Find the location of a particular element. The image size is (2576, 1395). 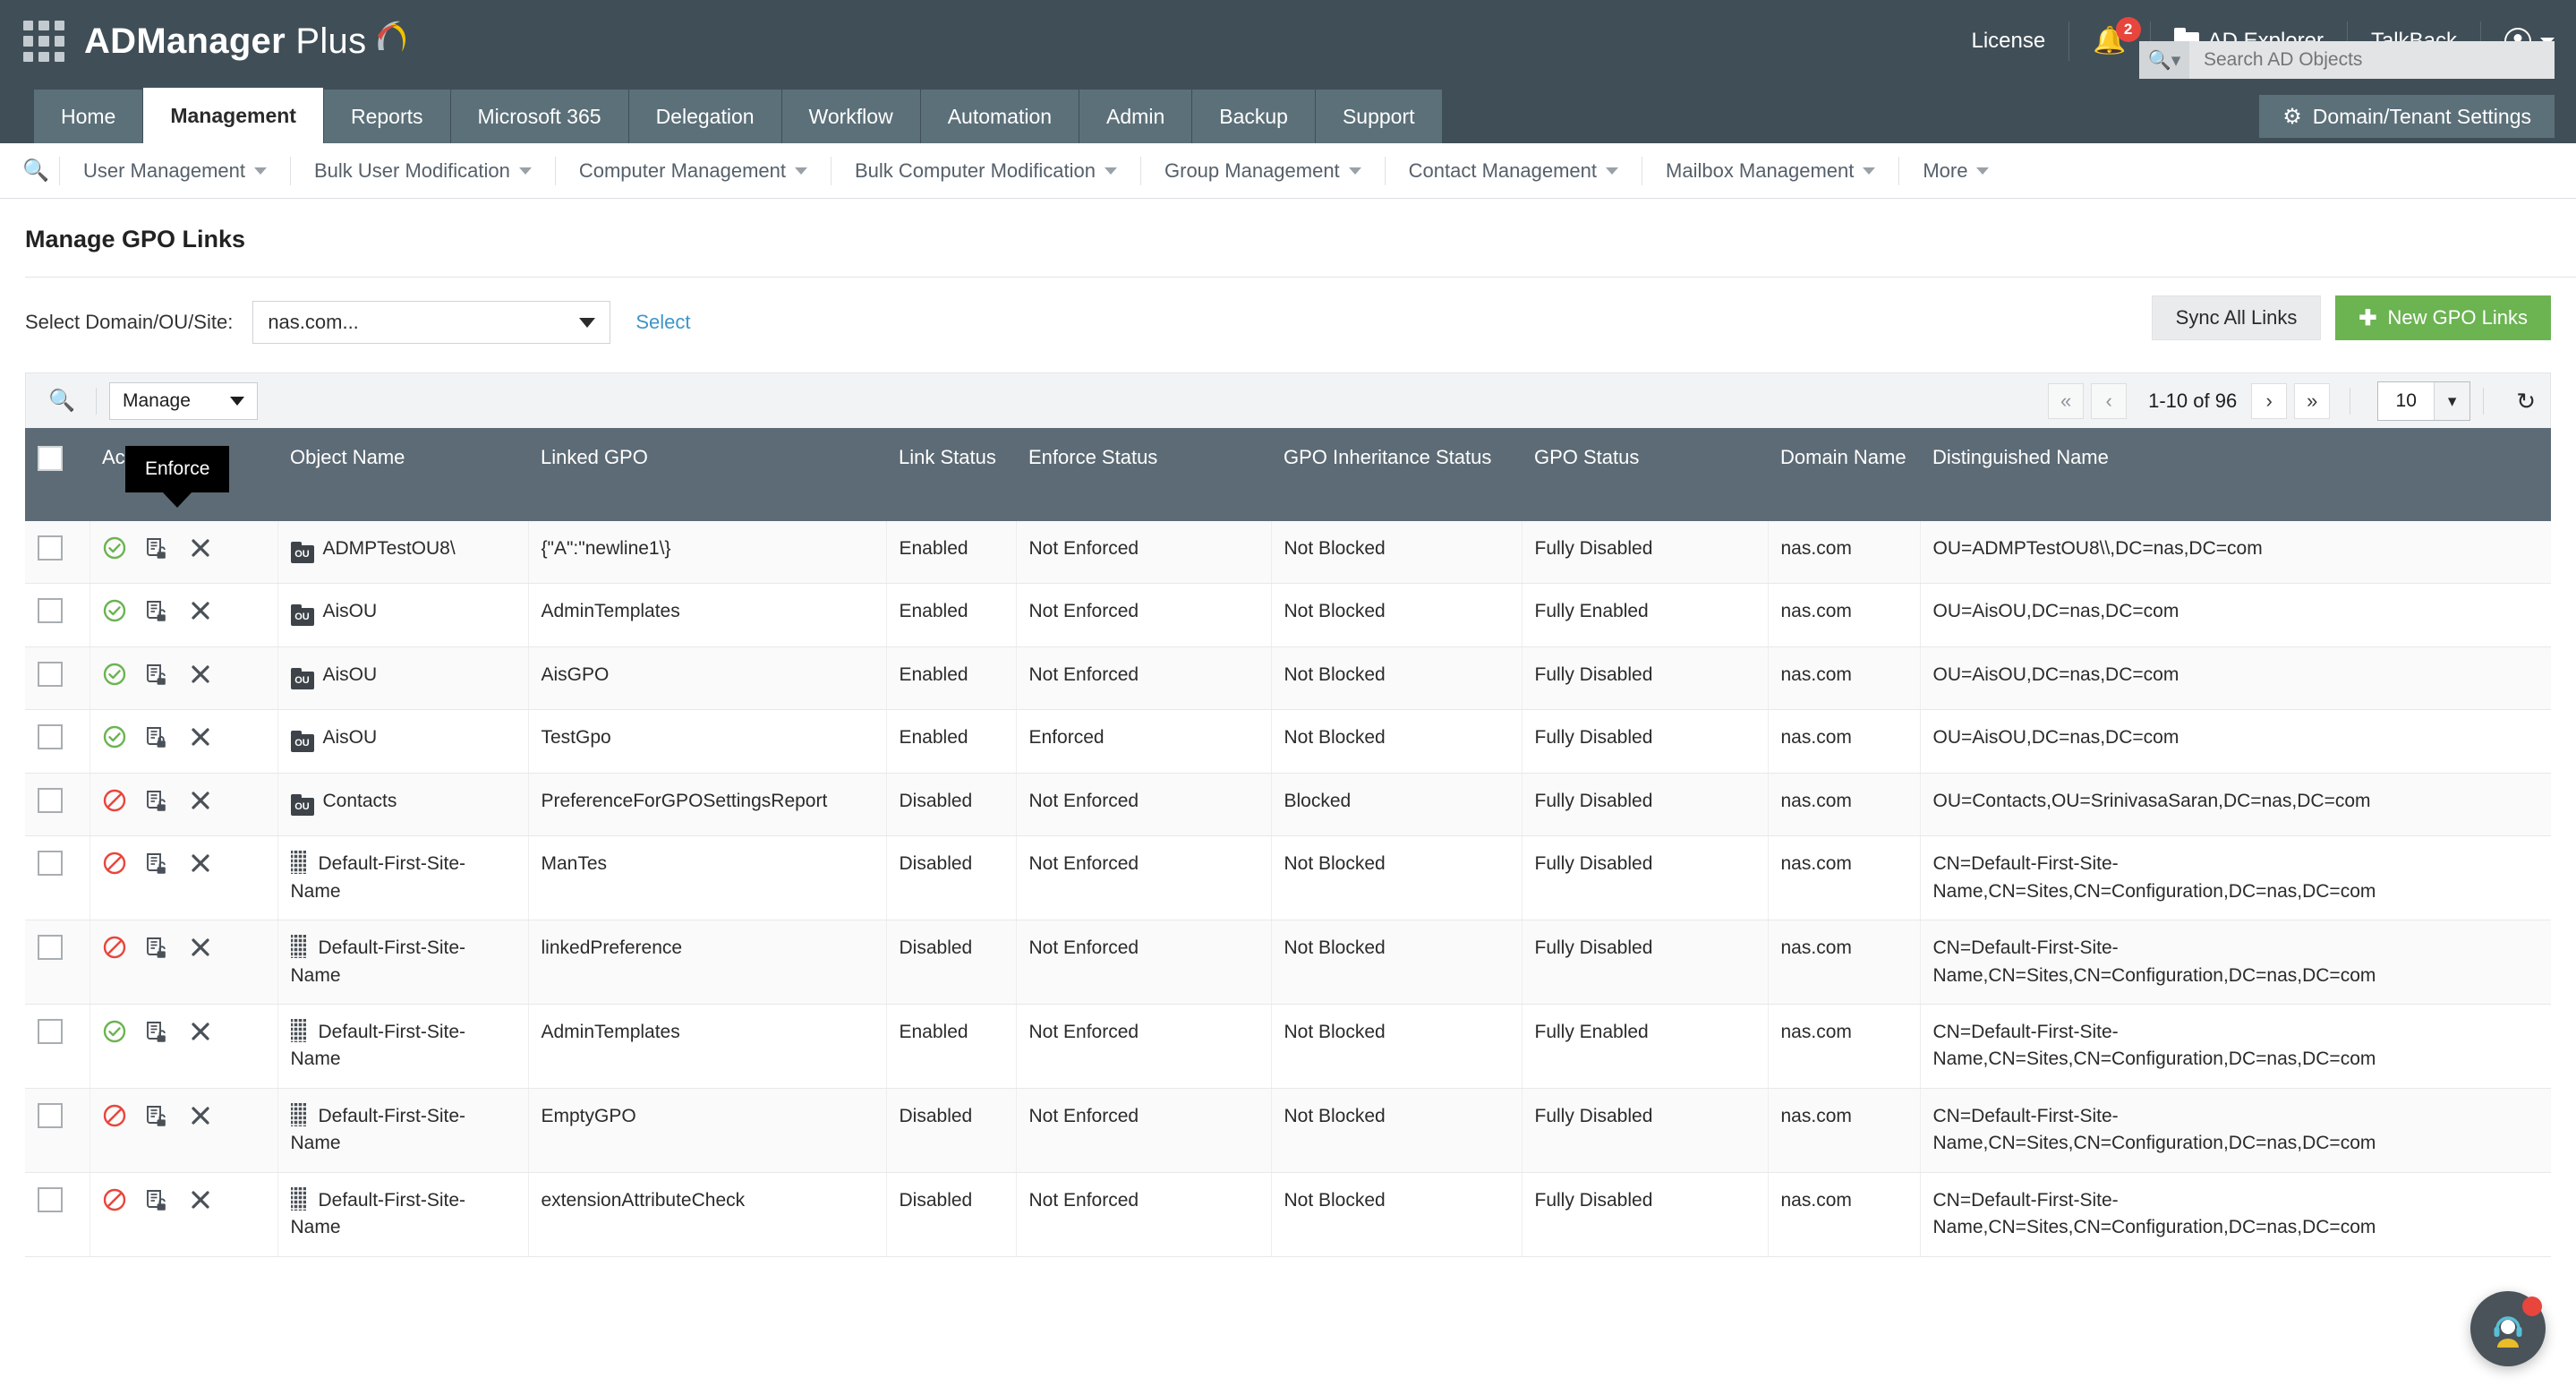

subnav-bulk-computer-modification: Bulk Computer Modification is located at coordinates (985, 170).